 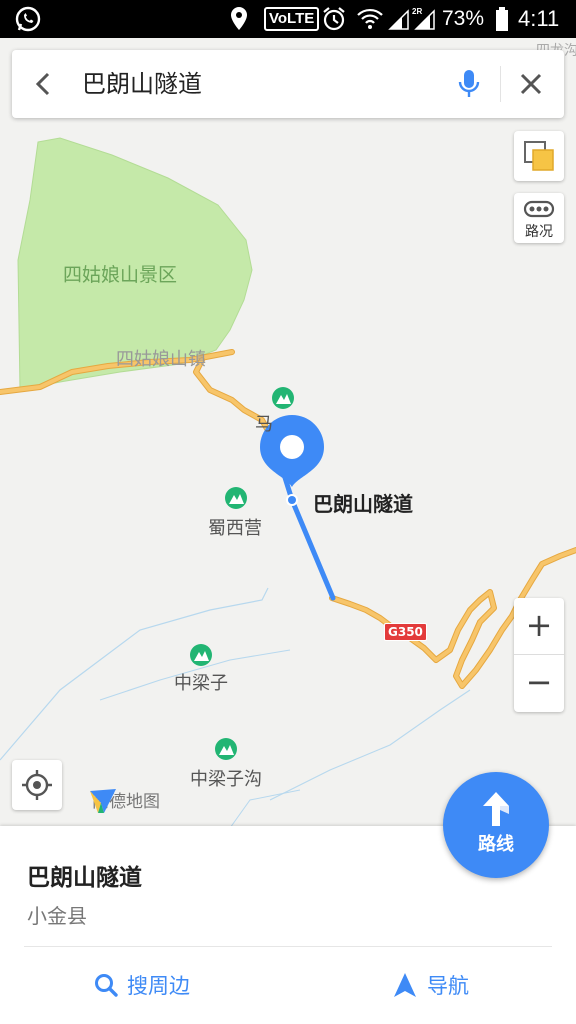 I want to click on poi-label-zhongliangzigou: 中梁子沟, so click(x=226, y=779).